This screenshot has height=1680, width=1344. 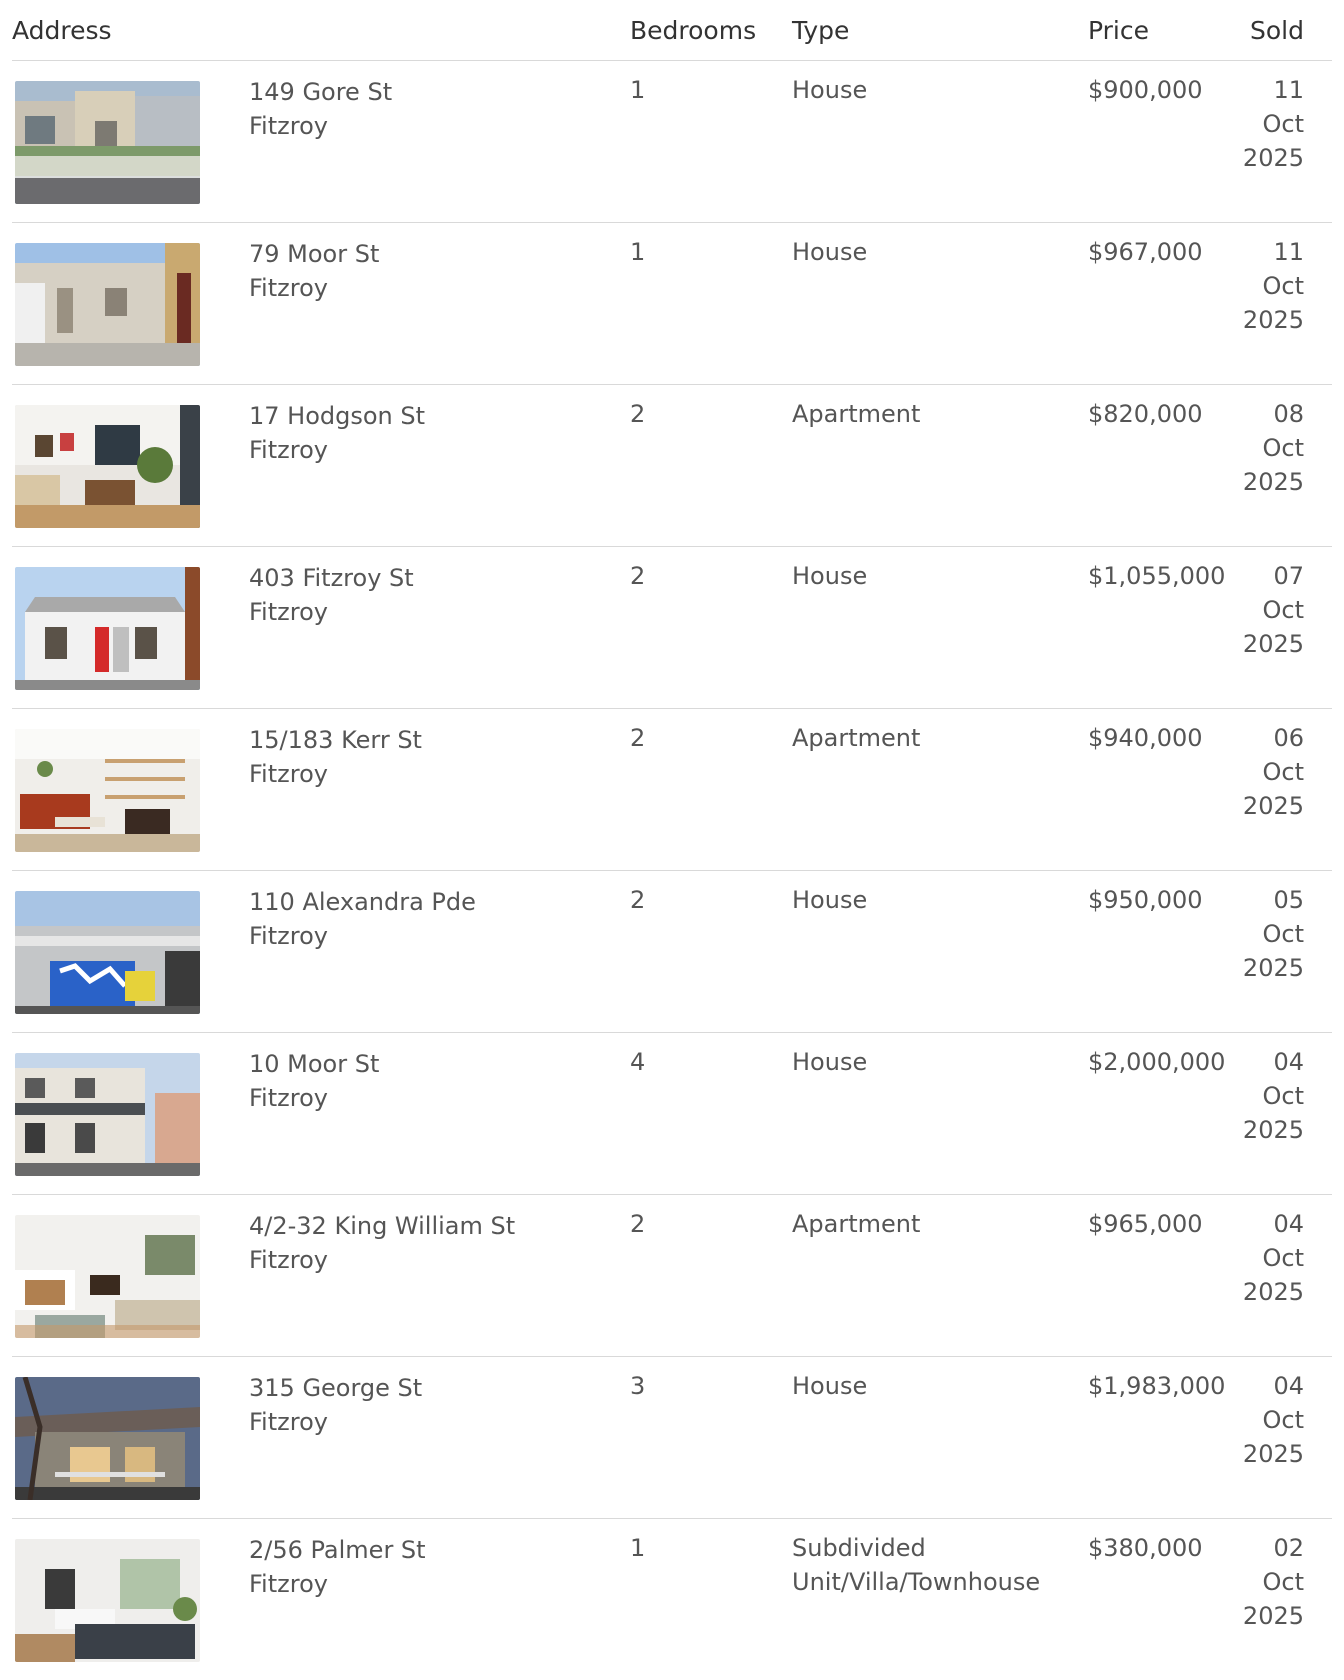 I want to click on property-address: 79 Moor St Fitzroy, so click(x=314, y=271).